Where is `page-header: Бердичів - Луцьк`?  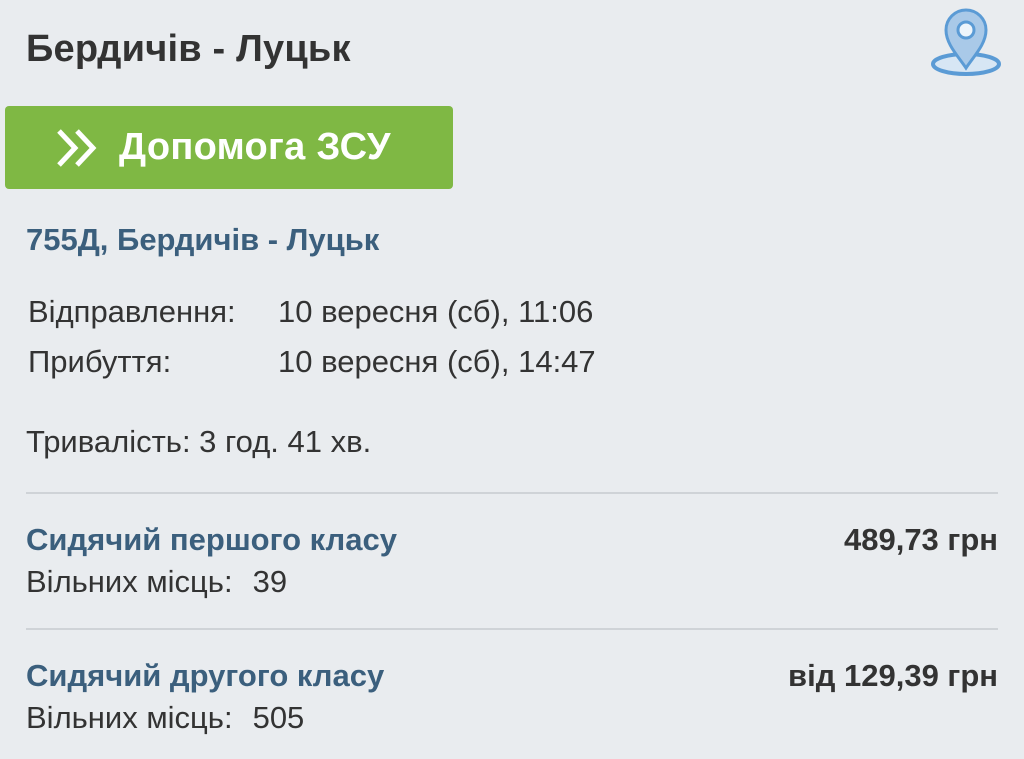 page-header: Бердичів - Луцьк is located at coordinates (515, 42).